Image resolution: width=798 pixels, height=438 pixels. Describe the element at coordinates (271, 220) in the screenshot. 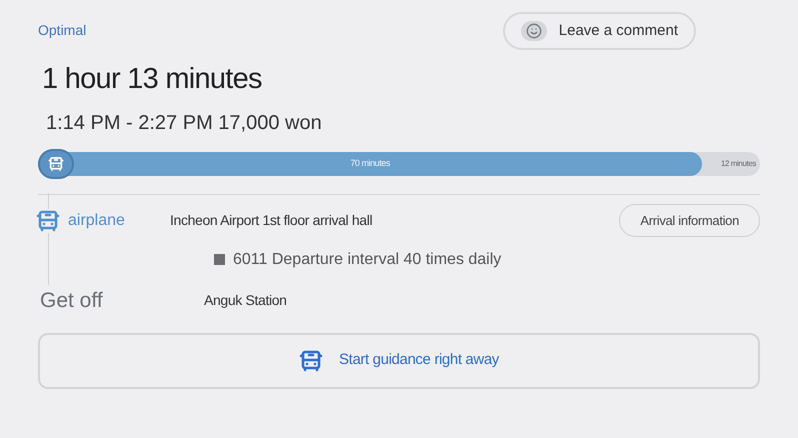

I see `boarding-stop: Incheon Airport 1st floor arrival hall` at that location.